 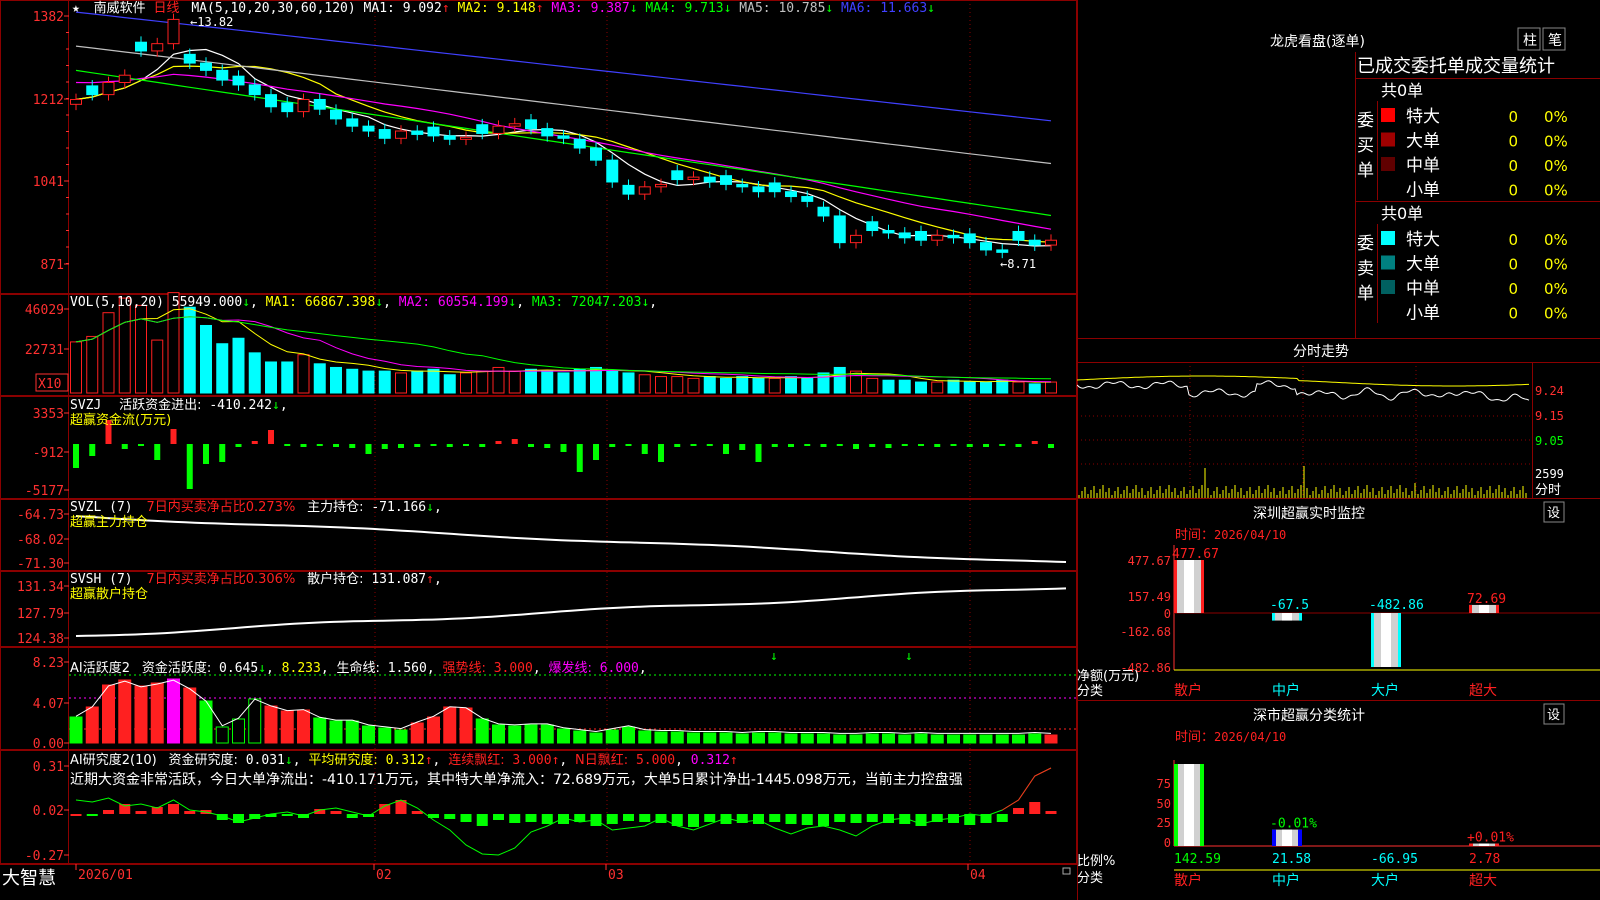 What do you see at coordinates (567, 8) in the screenshot?
I see `ma-value-3: MA3:` at bounding box center [567, 8].